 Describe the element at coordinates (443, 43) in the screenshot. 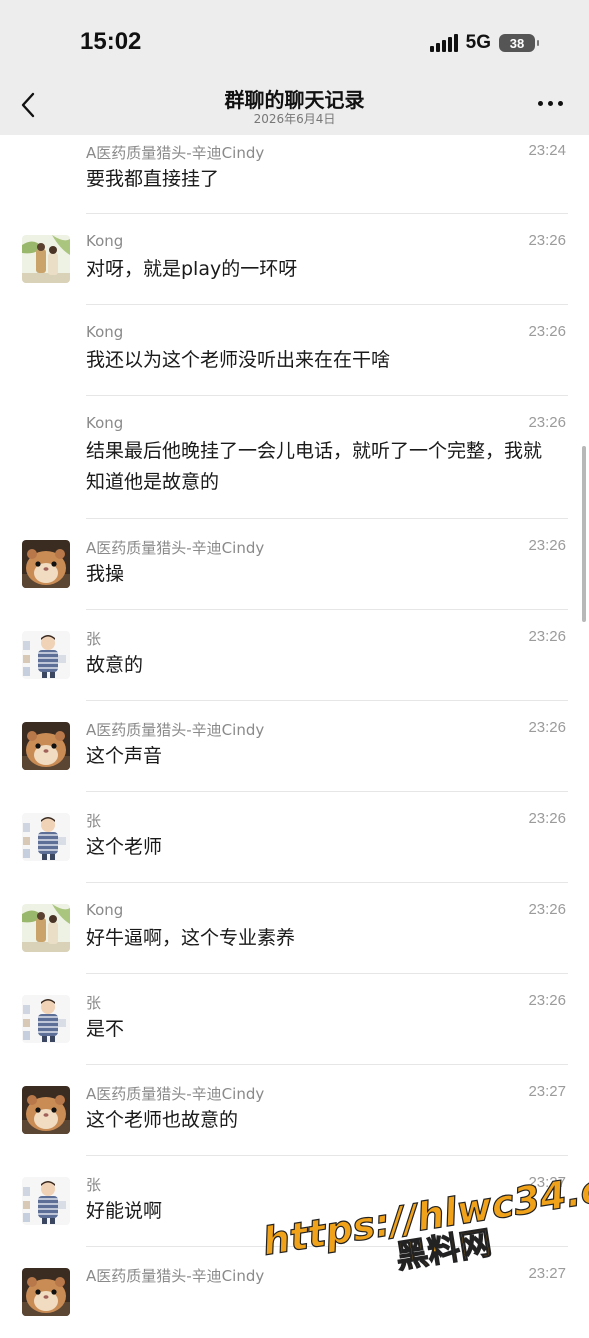

I see `signal-icon` at that location.